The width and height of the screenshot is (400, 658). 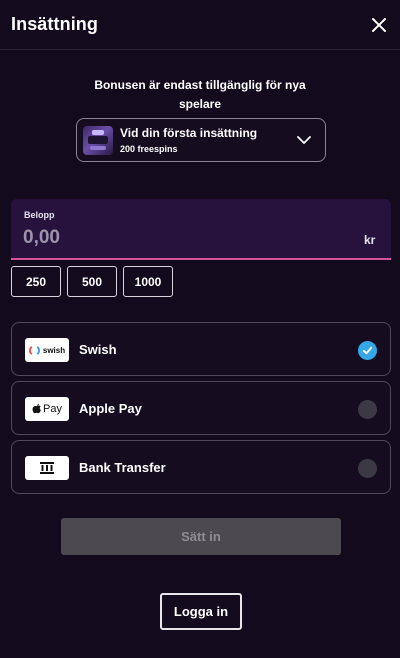 What do you see at coordinates (36, 281) in the screenshot?
I see `quick-amount-250: 250` at bounding box center [36, 281].